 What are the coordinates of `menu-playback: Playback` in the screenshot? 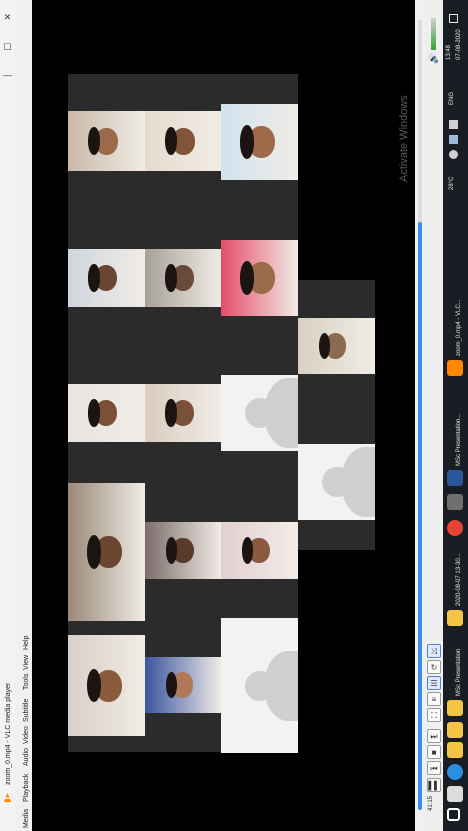 It's located at (26, 788).